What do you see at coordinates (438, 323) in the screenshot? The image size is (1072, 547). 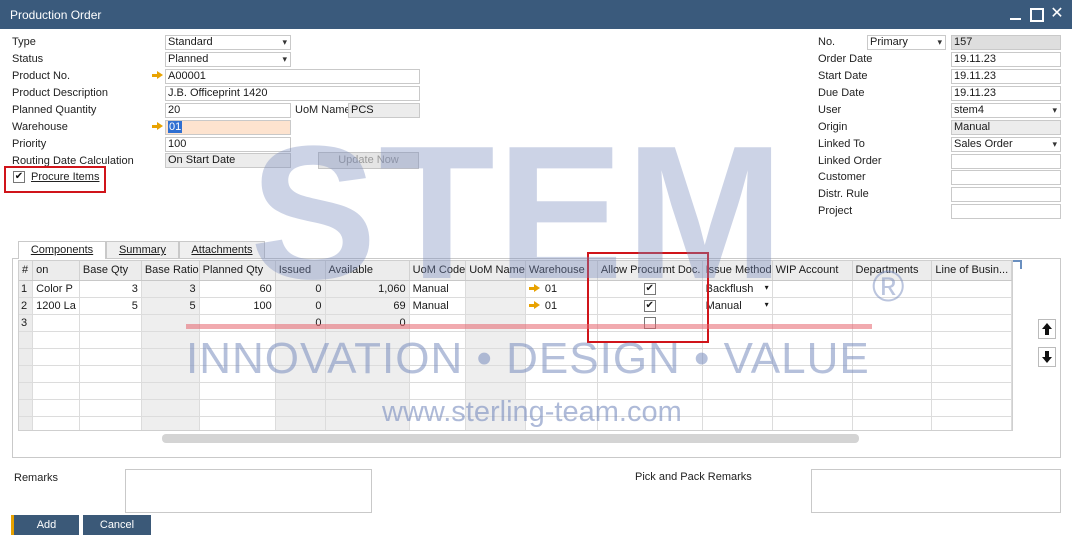 I see `cell-uom-code` at bounding box center [438, 323].